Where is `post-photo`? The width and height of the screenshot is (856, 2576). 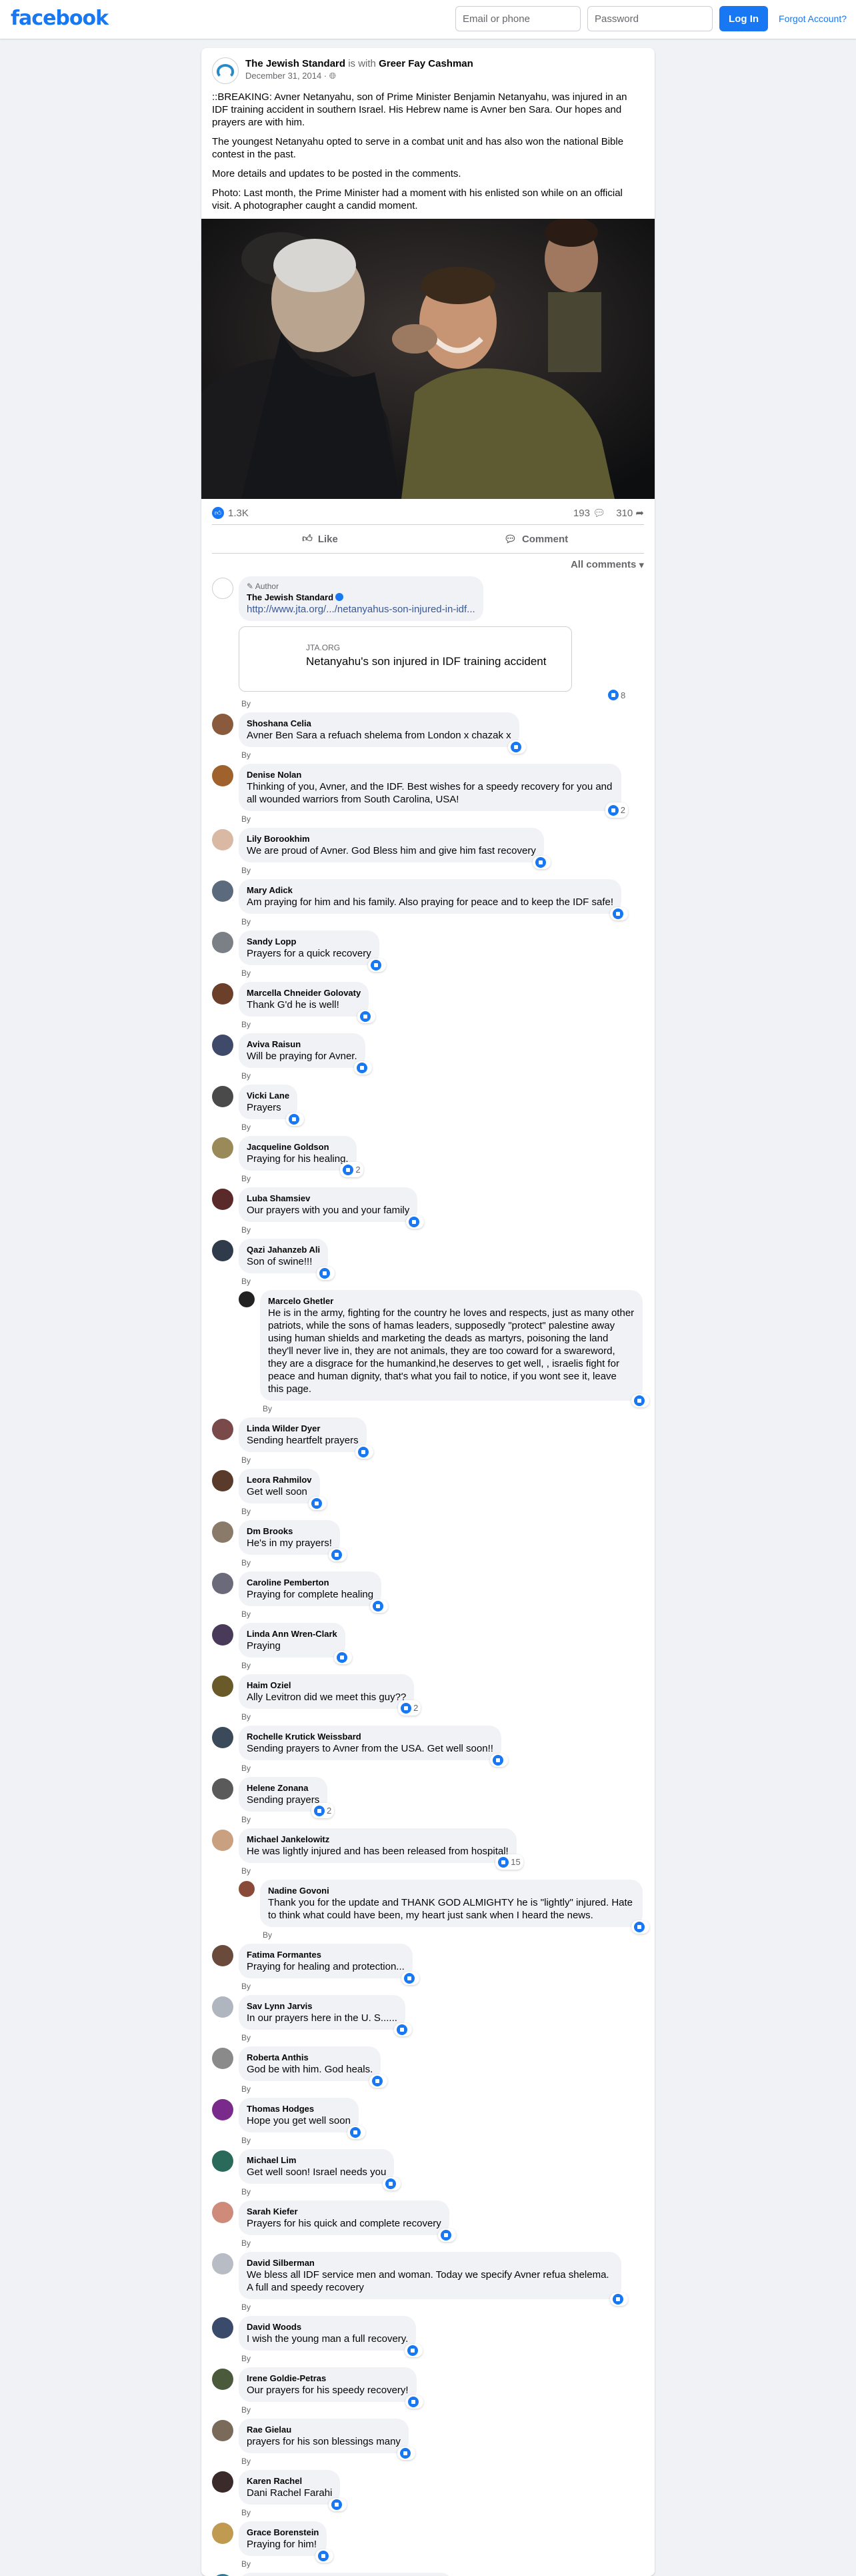
post-photo is located at coordinates (428, 359).